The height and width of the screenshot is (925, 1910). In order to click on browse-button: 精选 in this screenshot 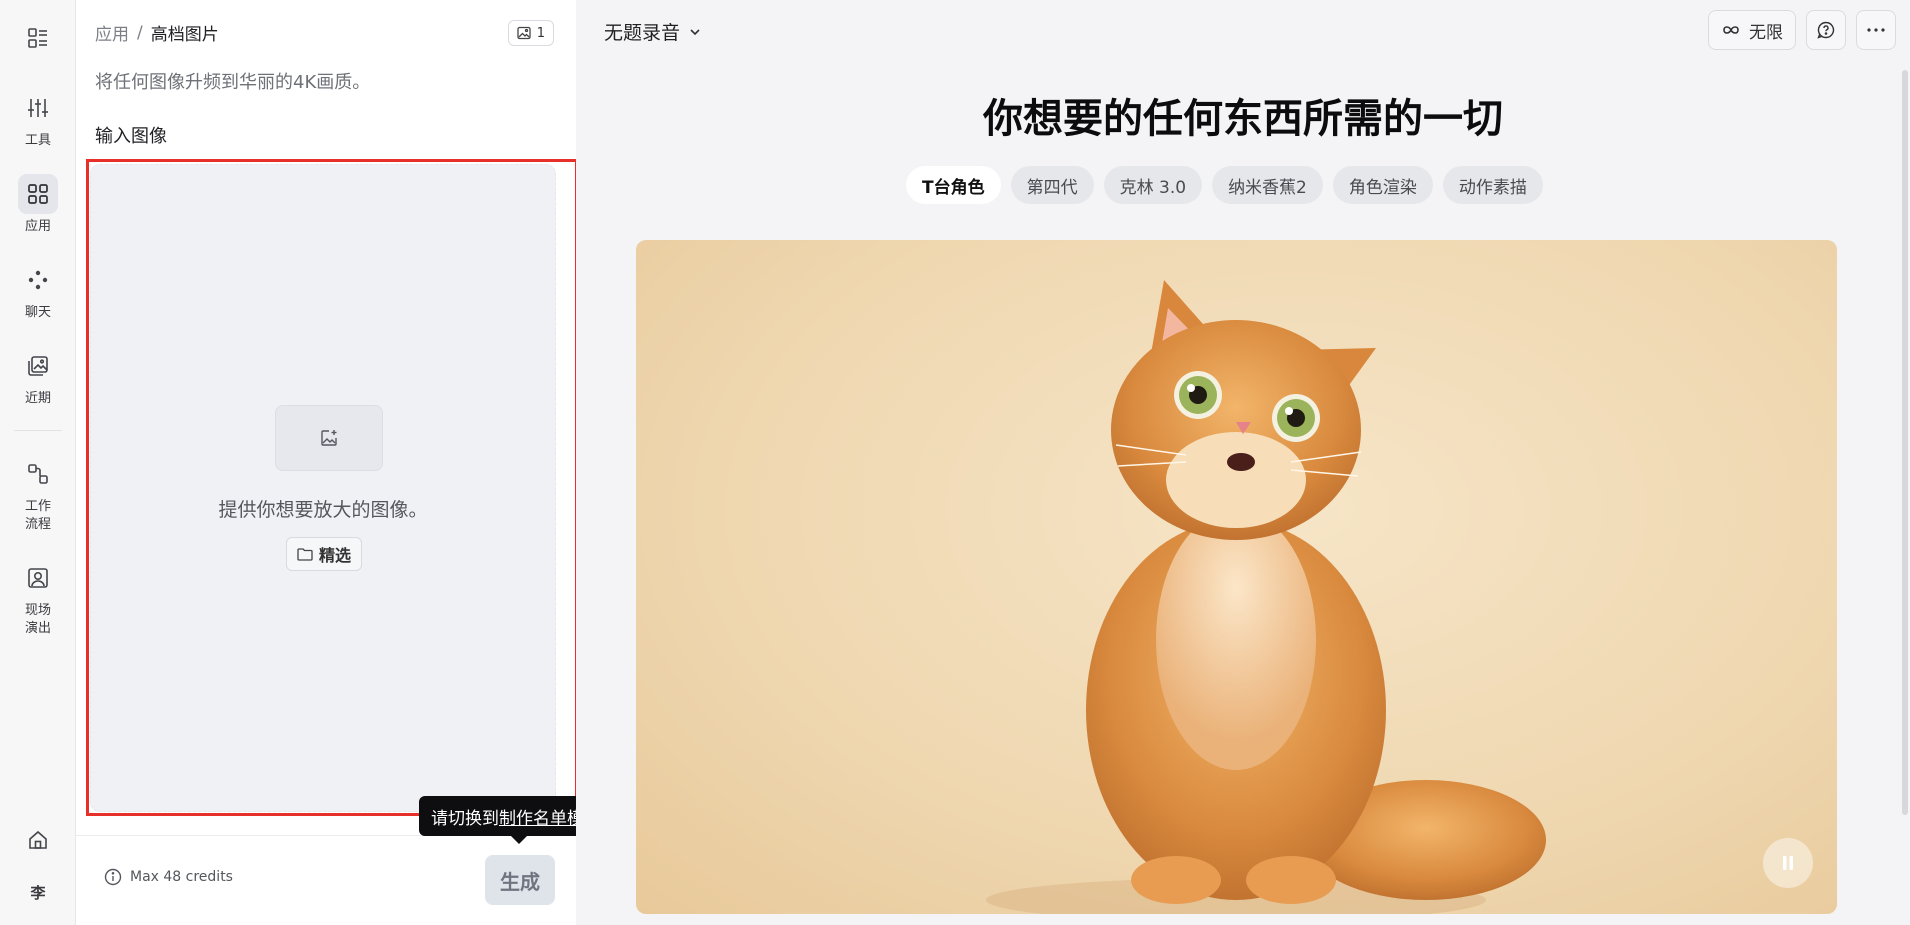, I will do `click(324, 554)`.